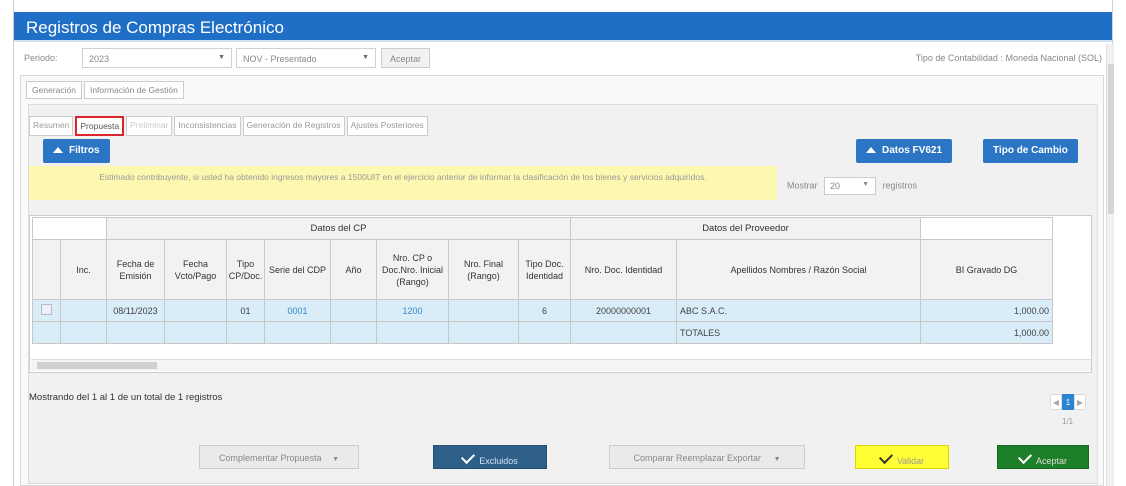 Image resolution: width=1126 pixels, height=486 pixels. I want to click on cell-nro-doc: 20000000001, so click(623, 310).